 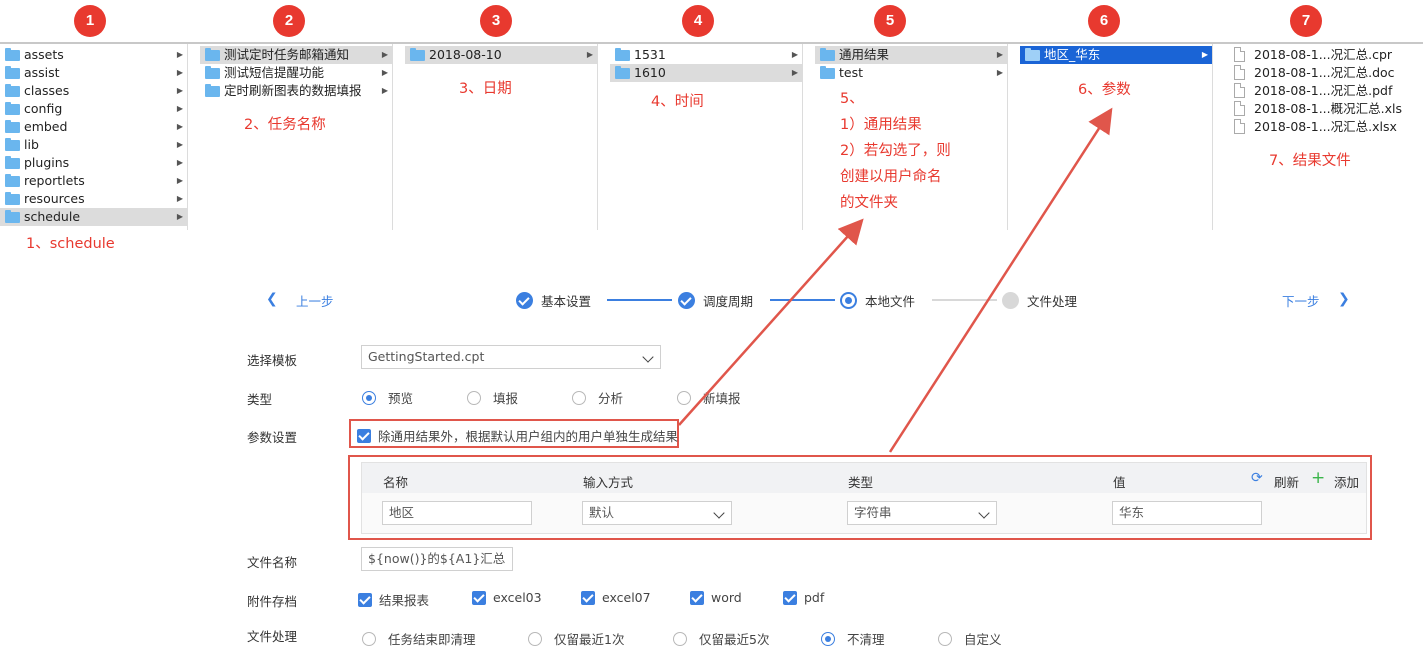 I want to click on folder-row: reportlets ▶, so click(x=93, y=181).